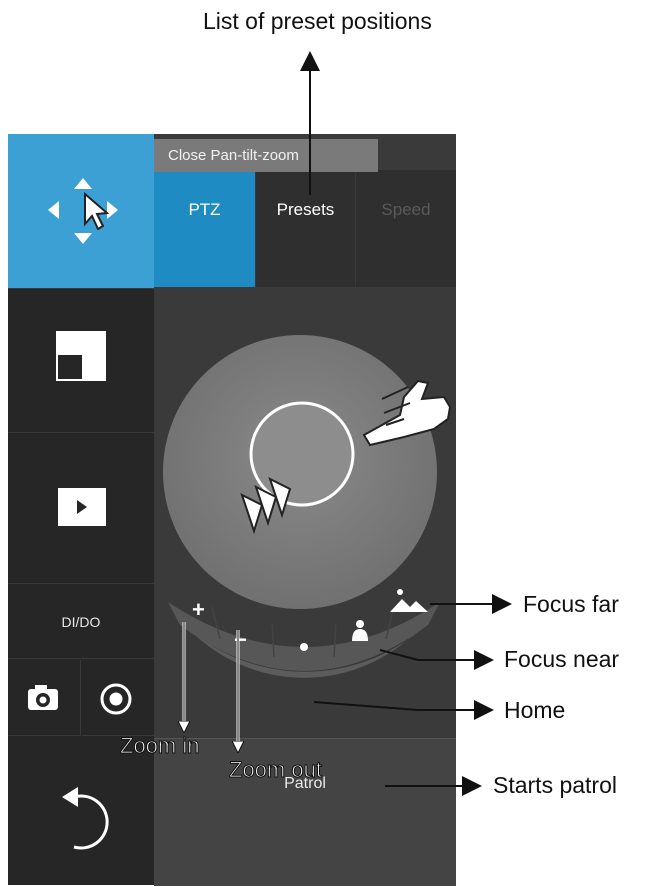 This screenshot has height=890, width=657. I want to click on callout-focus-near: Focus near, so click(562, 659).